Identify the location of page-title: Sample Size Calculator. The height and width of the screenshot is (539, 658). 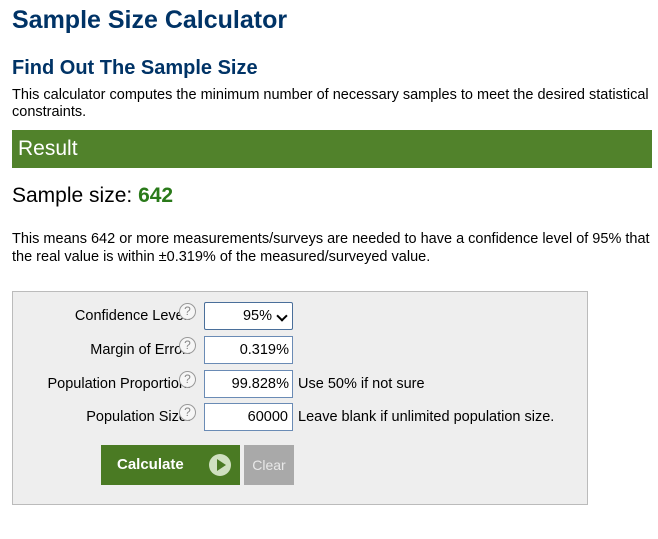
(150, 20).